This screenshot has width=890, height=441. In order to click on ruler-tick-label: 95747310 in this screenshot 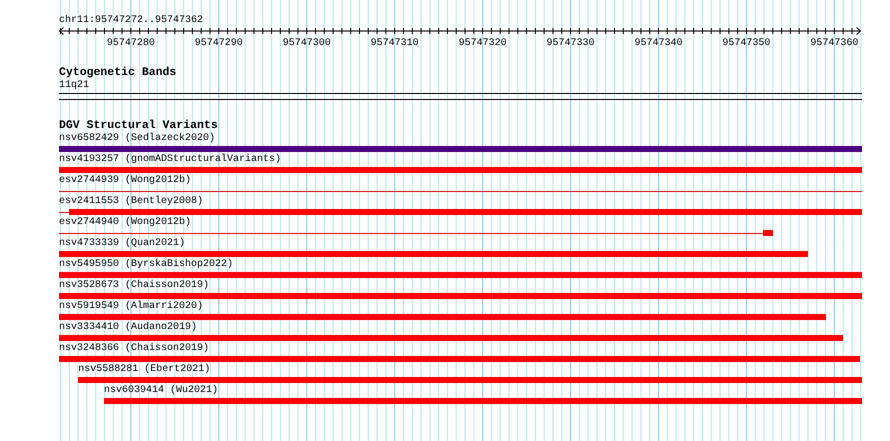, I will do `click(394, 43)`.